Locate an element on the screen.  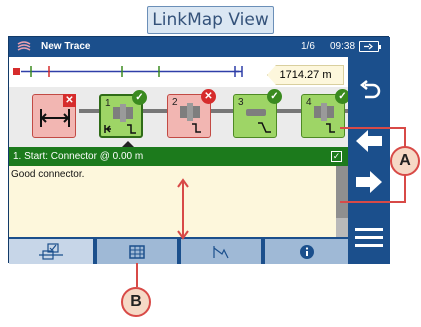
distance-readout: 1714.27 m is located at coordinates (305, 75).